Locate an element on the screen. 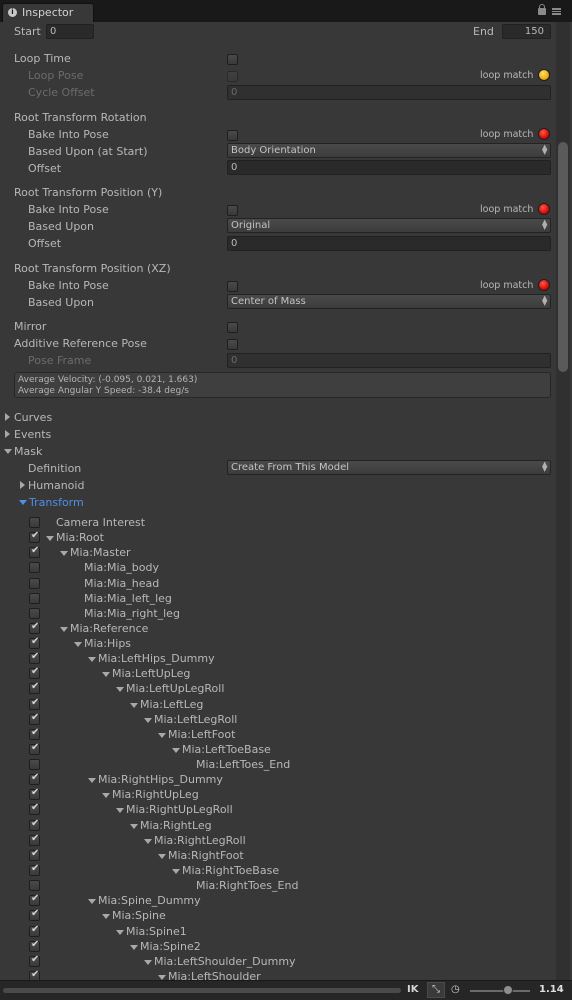  mirror-checkbox is located at coordinates (232, 327).